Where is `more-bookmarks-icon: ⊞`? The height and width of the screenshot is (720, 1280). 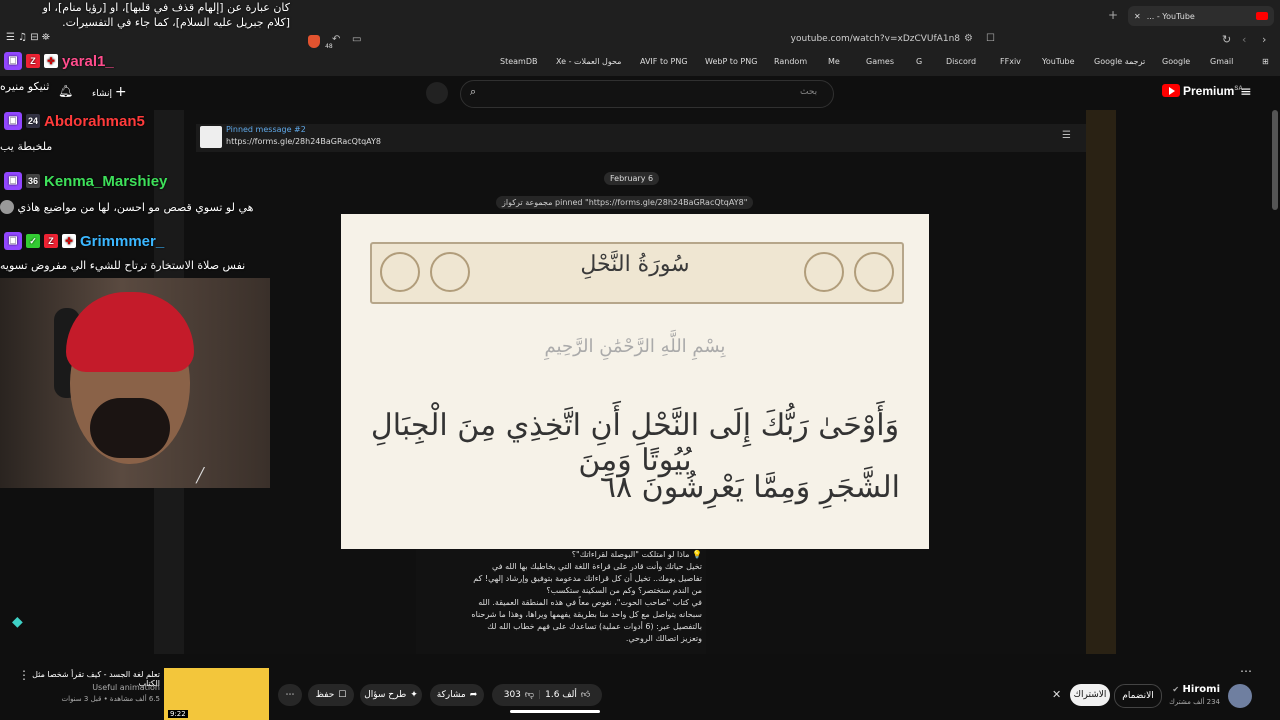
more-bookmarks-icon: ⊞ is located at coordinates (1265, 61).